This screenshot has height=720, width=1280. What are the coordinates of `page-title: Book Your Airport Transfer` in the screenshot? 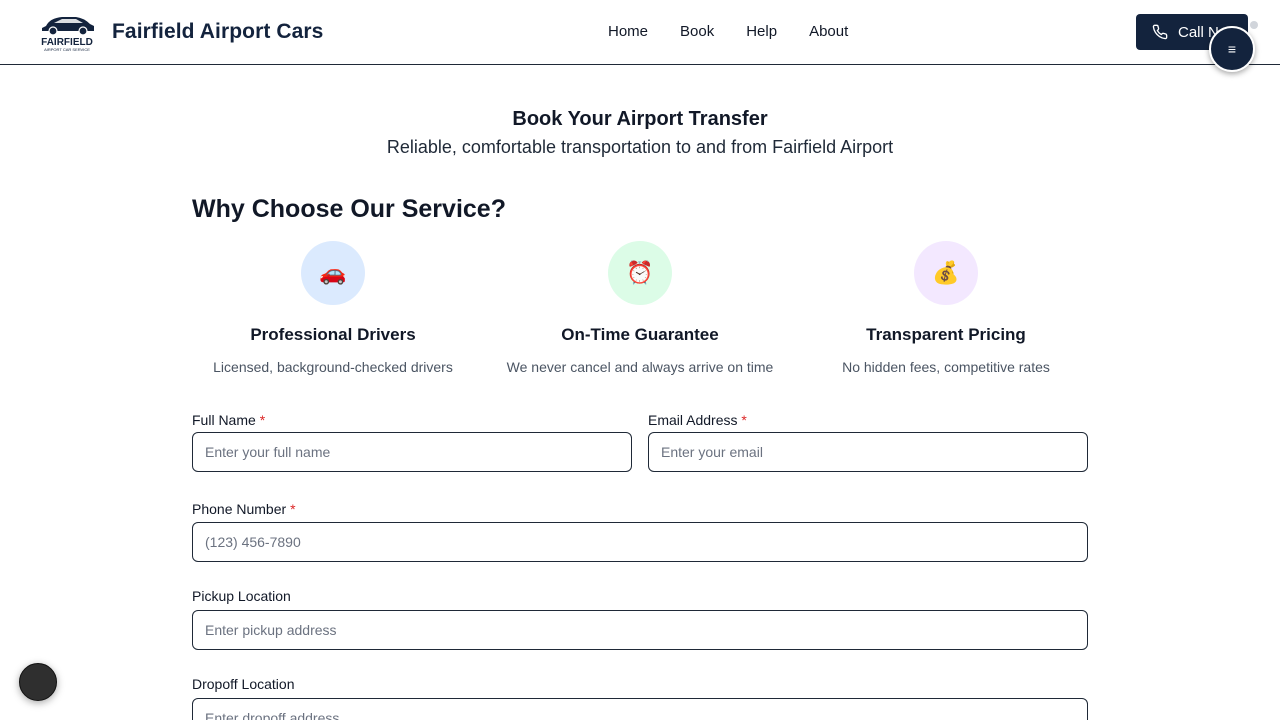 It's located at (640, 119).